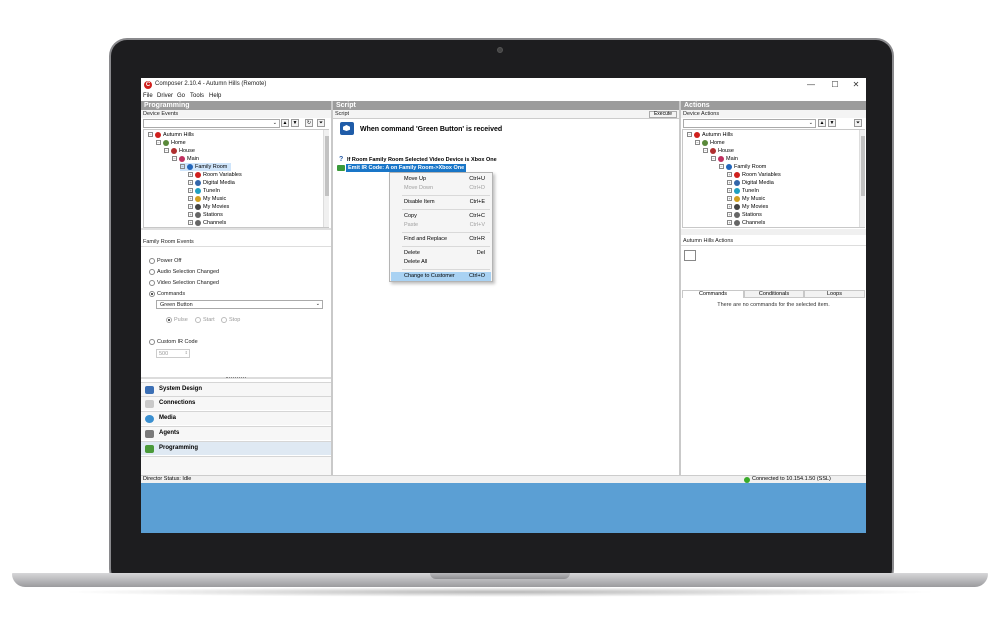 The height and width of the screenshot is (642, 1000). I want to click on menu-file: File, so click(148, 96).